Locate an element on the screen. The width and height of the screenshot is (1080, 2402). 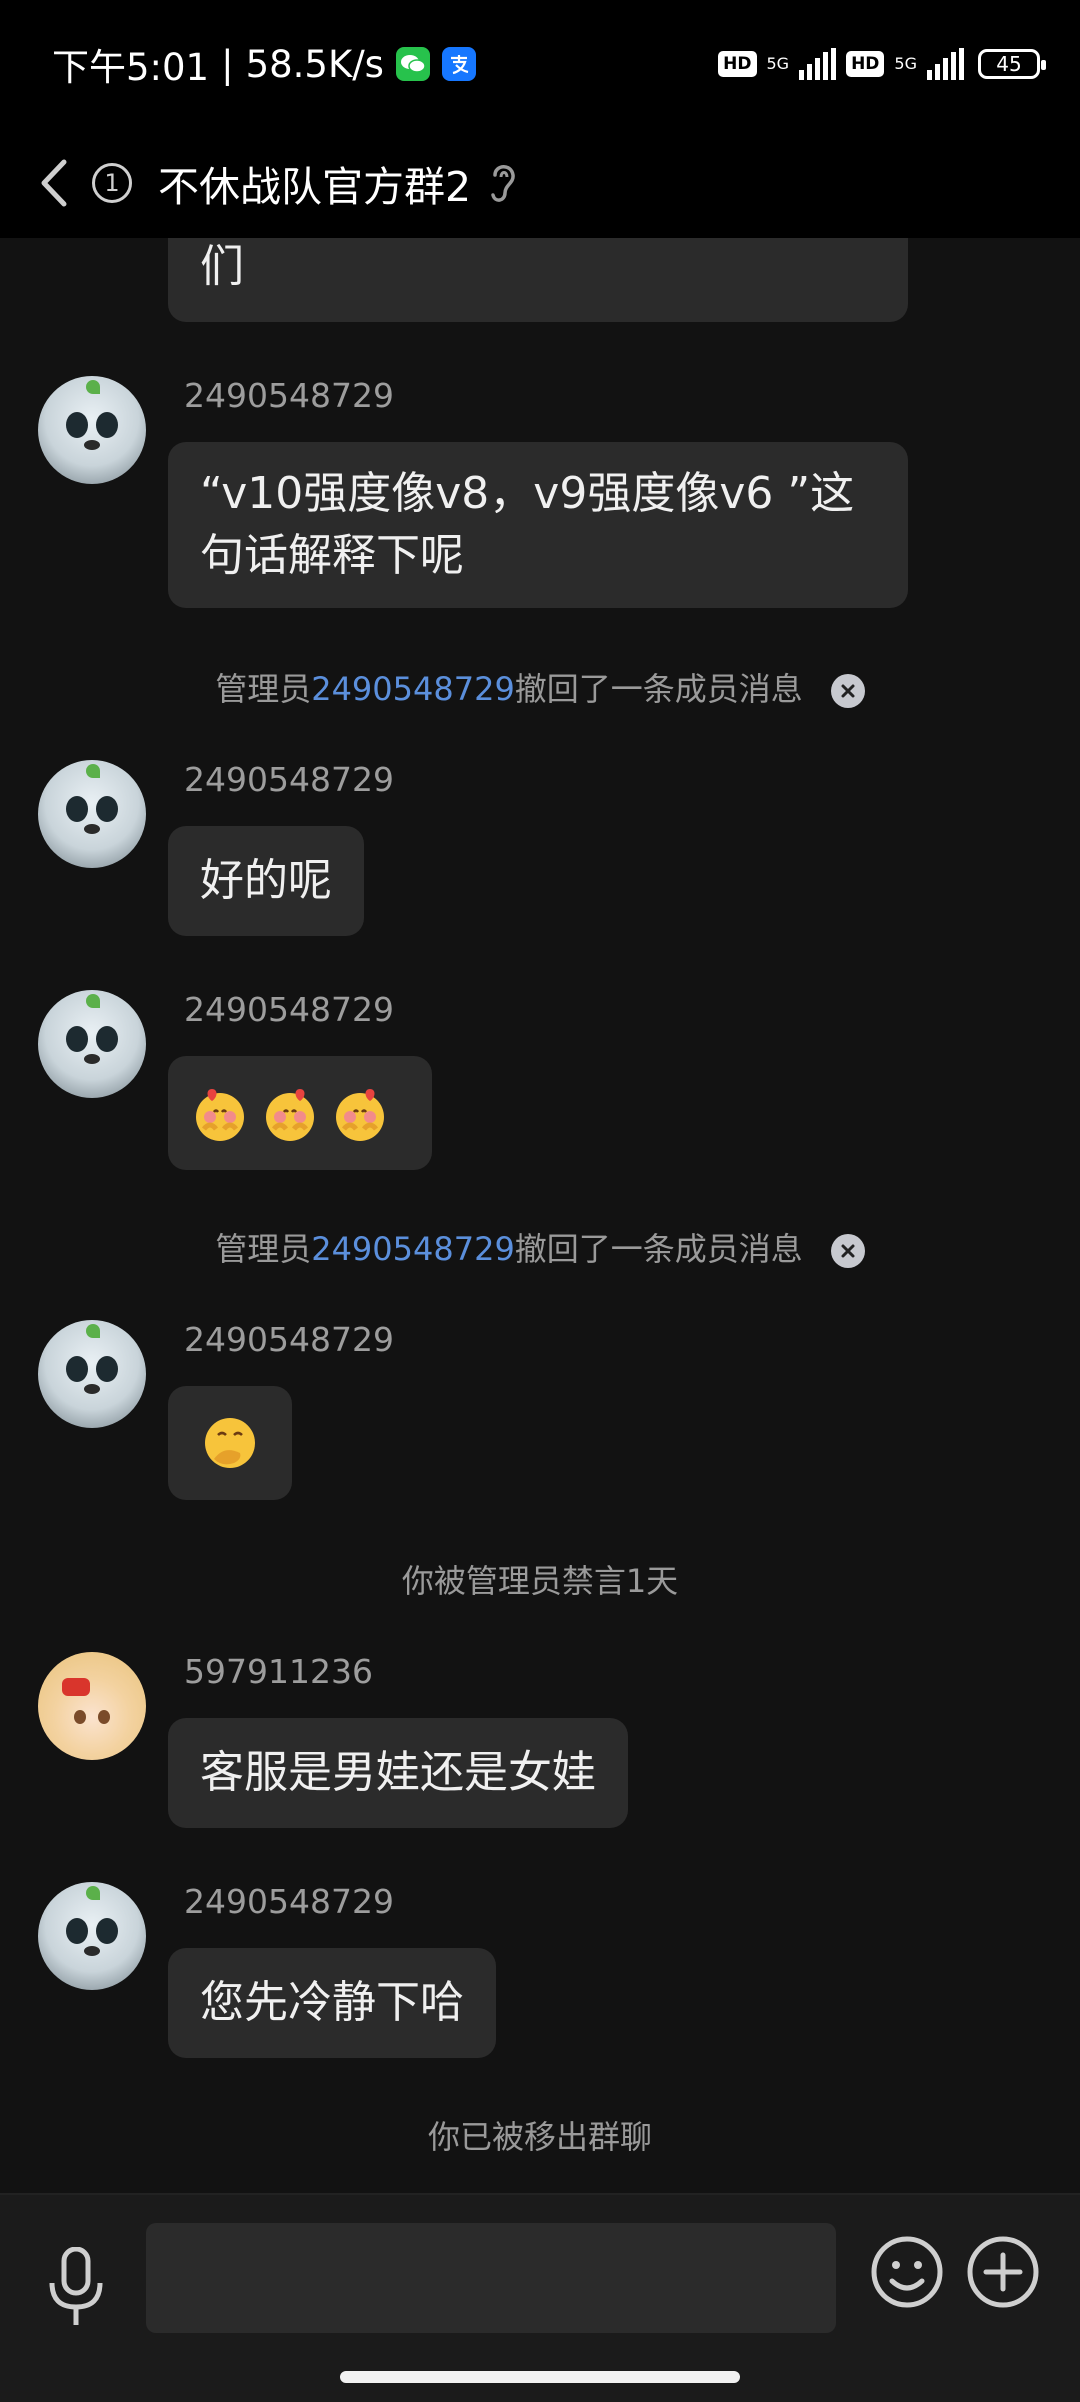
message-bubble: 客服是男娃还是女娃 is located at coordinates (398, 1773).